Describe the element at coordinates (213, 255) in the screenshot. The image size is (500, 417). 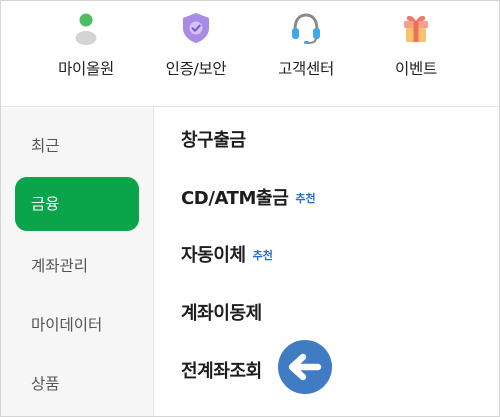
I see `menu-item-title: 자동이체` at that location.